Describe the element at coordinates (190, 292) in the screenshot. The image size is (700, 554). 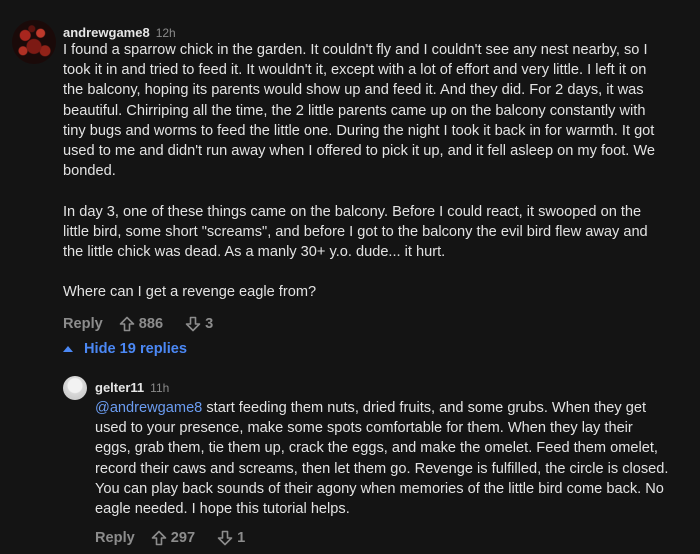
I see `comment-paragraph: Where can I get a revenge eagle from?` at that location.